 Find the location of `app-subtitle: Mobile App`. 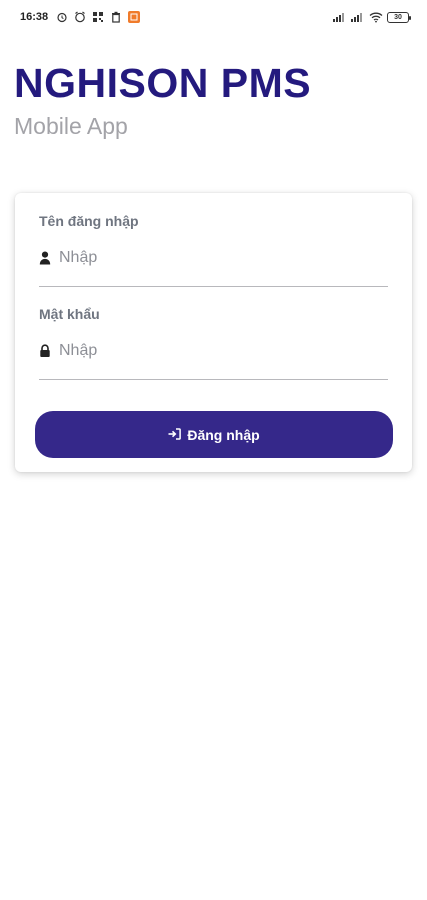

app-subtitle: Mobile App is located at coordinates (71, 126).